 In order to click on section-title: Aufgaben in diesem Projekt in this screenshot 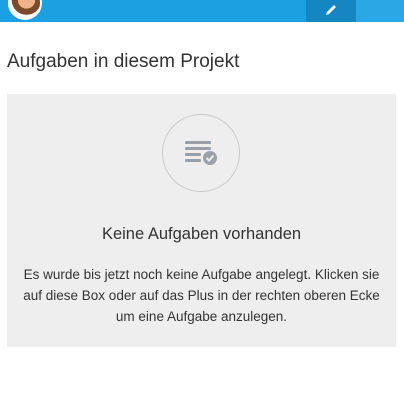, I will do `click(123, 61)`.